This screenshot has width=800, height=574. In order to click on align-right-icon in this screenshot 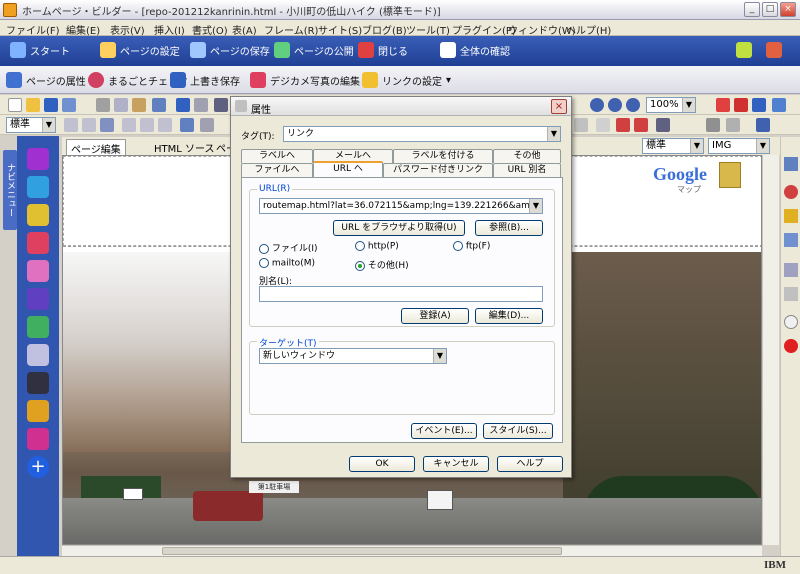, I will do `click(107, 125)`.